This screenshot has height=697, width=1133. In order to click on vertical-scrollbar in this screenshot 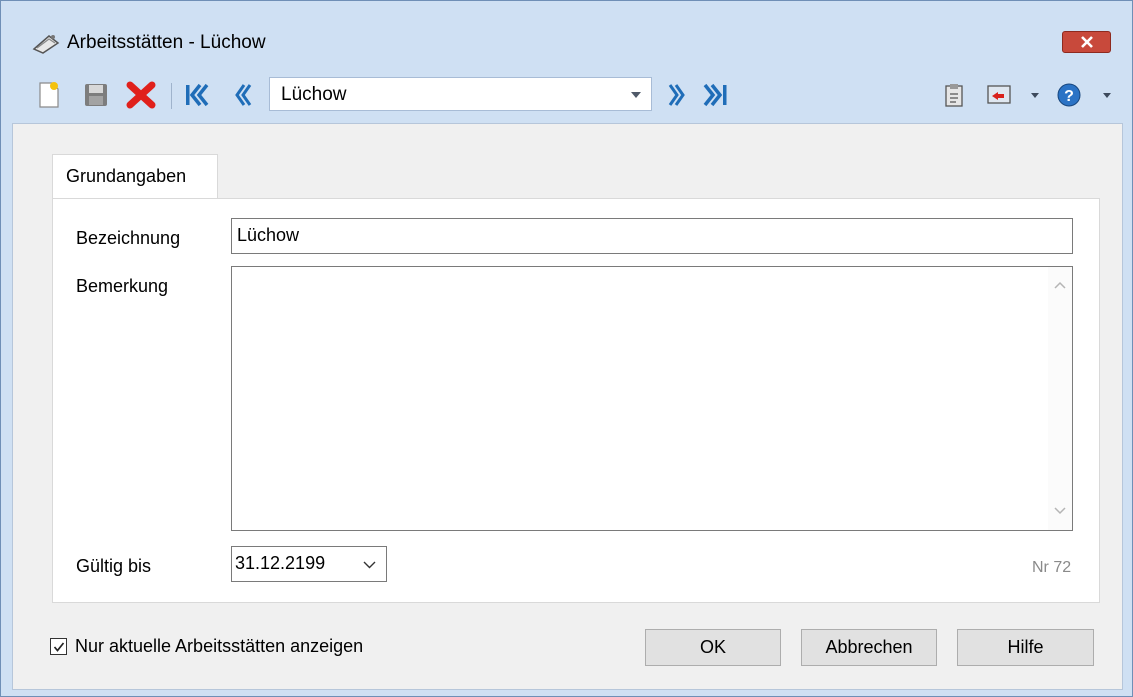, I will do `click(1060, 398)`.